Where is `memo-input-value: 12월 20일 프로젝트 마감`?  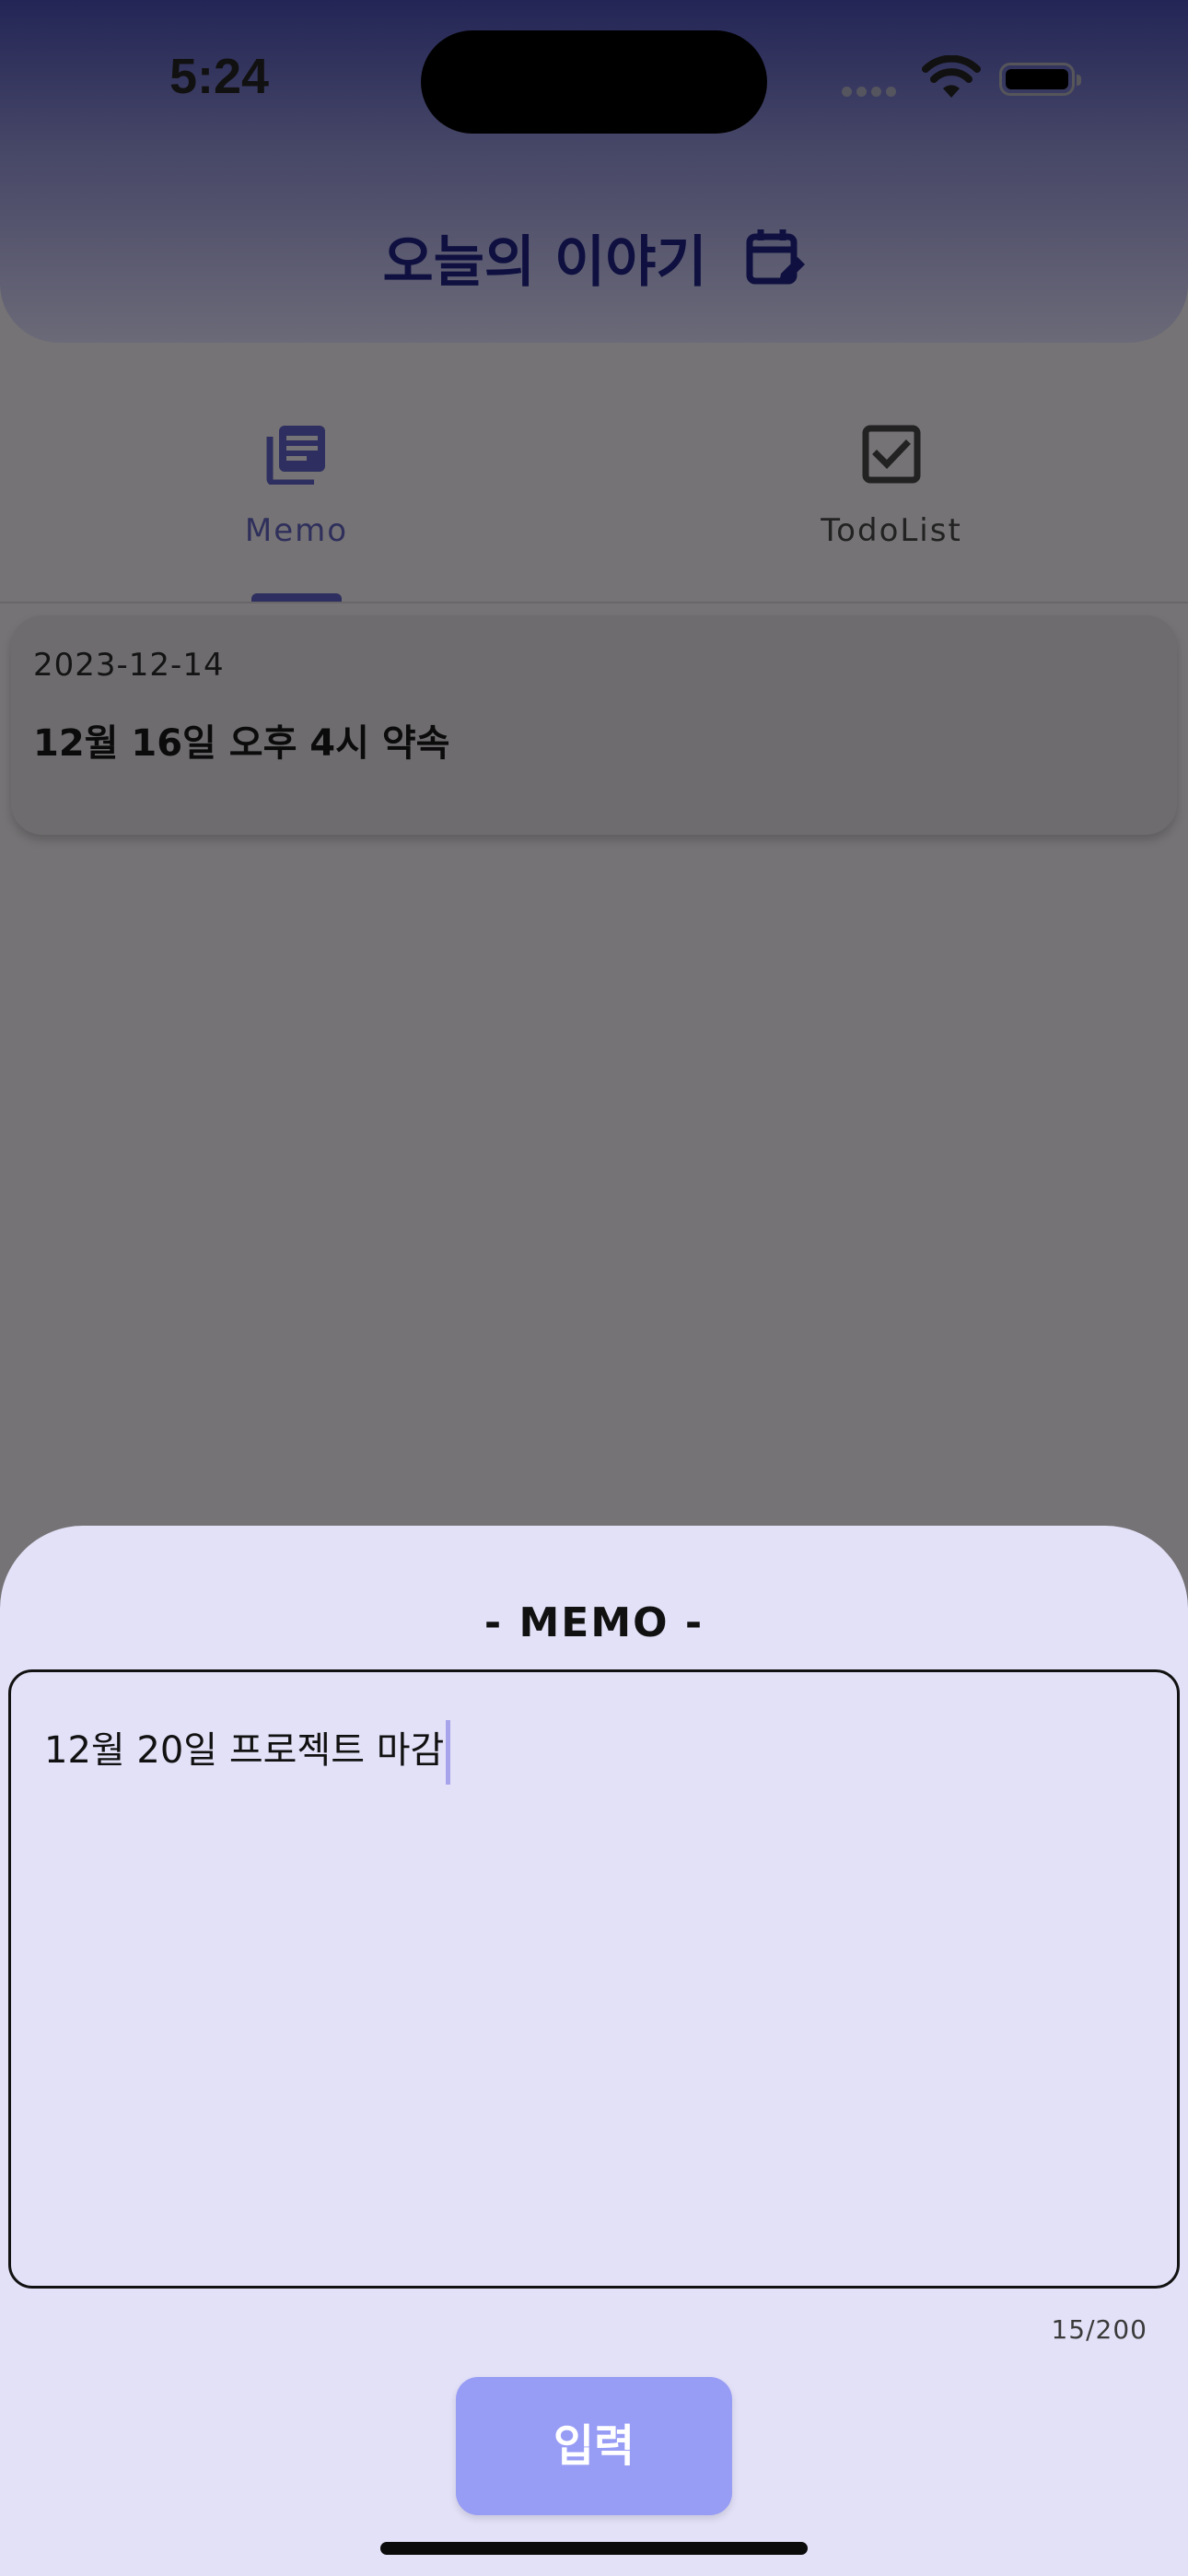
memo-input-value: 12월 20일 프로젝트 마감 is located at coordinates (244, 1750).